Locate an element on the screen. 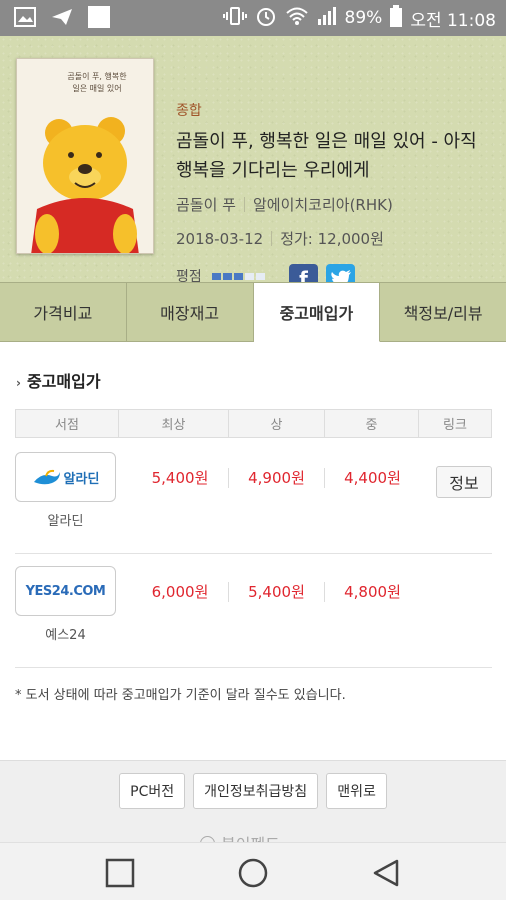  footer-buttons: PC버전 개인정보취급방침 맨위로 is located at coordinates (253, 791).